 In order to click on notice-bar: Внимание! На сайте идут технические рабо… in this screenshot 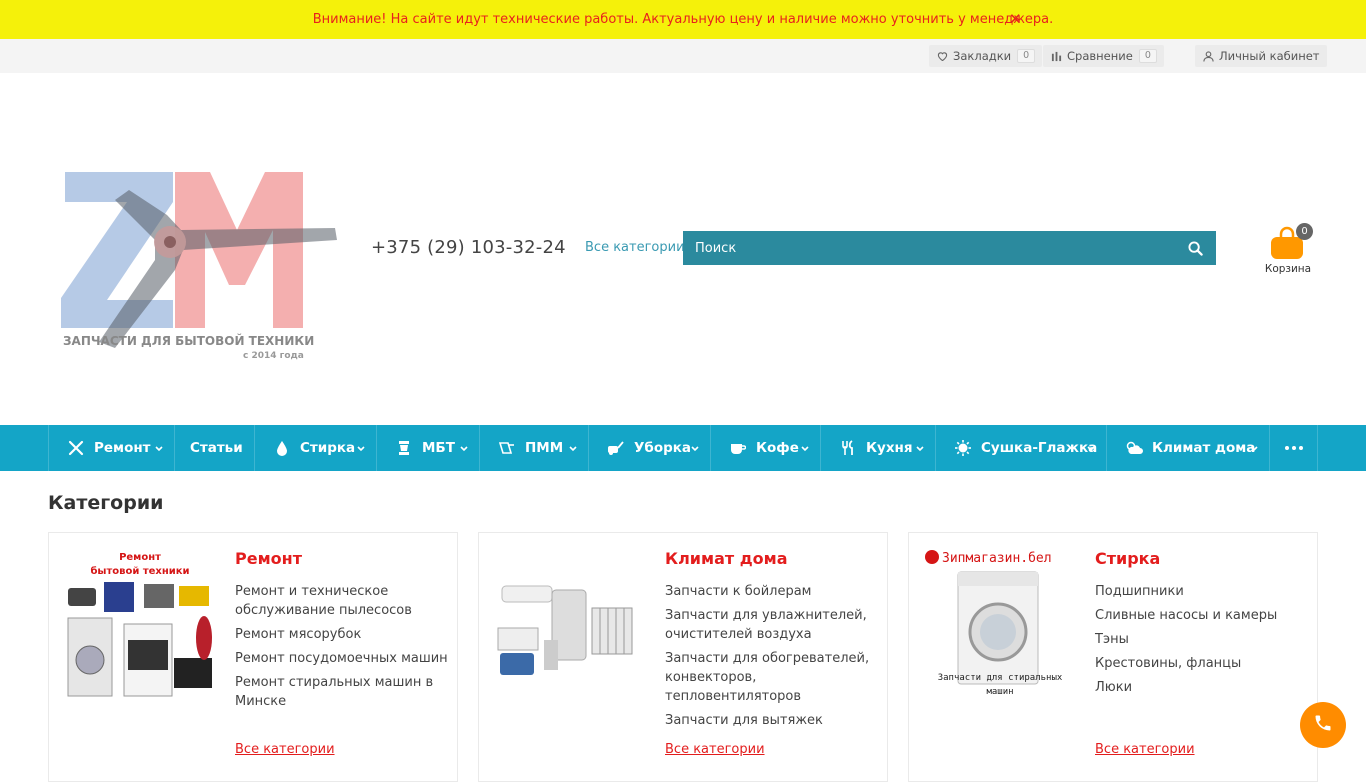, I will do `click(683, 19)`.